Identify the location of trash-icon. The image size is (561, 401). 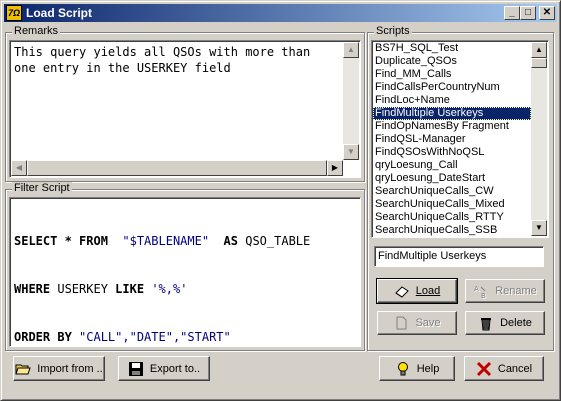
(486, 323).